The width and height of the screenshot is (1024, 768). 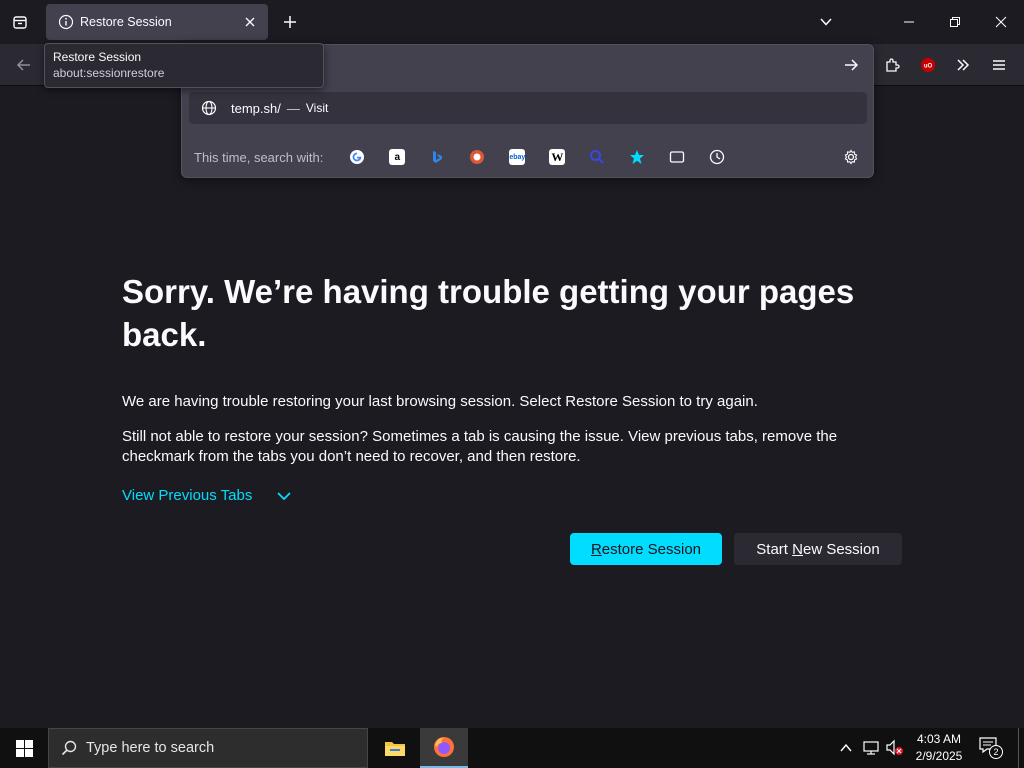 I want to click on tab-restore-session: Restore Session, so click(x=157, y=22).